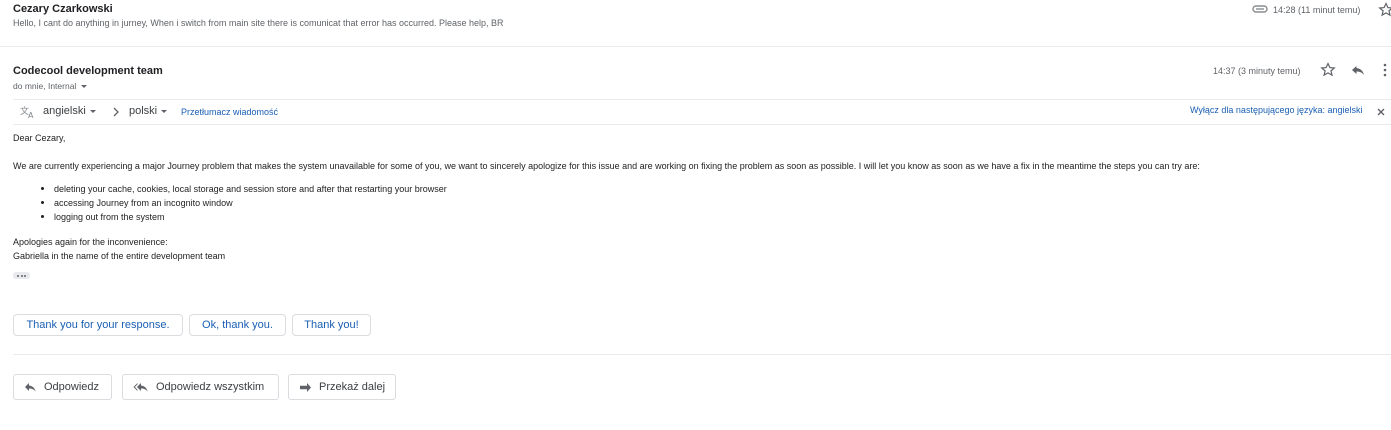 Image resolution: width=1391 pixels, height=430 pixels. Describe the element at coordinates (331, 325) in the screenshot. I see `smart-reply-chip: Thank you!` at that location.